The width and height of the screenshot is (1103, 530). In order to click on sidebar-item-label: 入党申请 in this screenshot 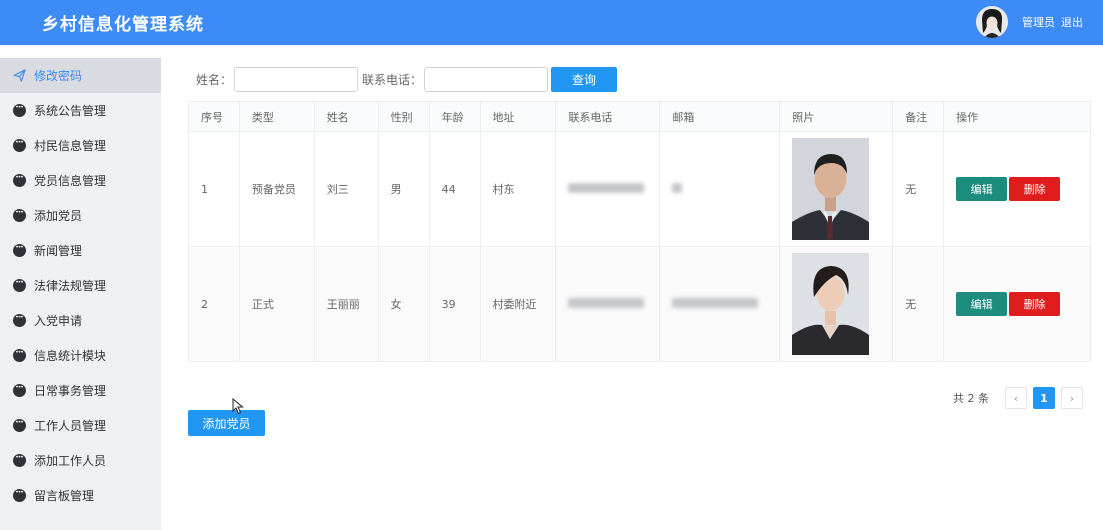, I will do `click(58, 321)`.